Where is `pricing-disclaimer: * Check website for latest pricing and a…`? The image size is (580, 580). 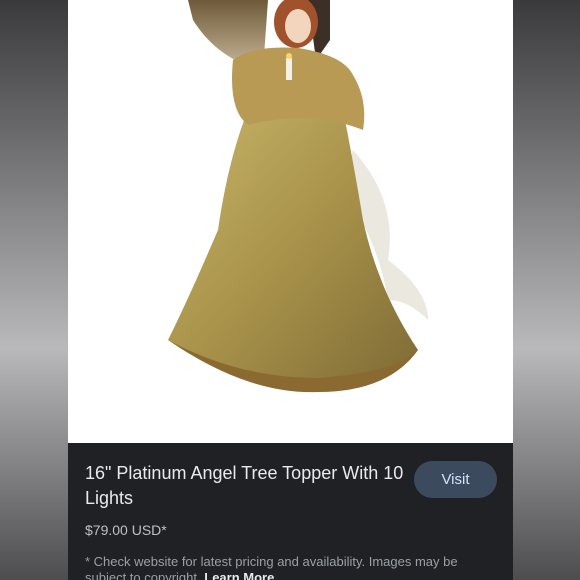 pricing-disclaimer: * Check website for latest pricing and a… is located at coordinates (285, 567).